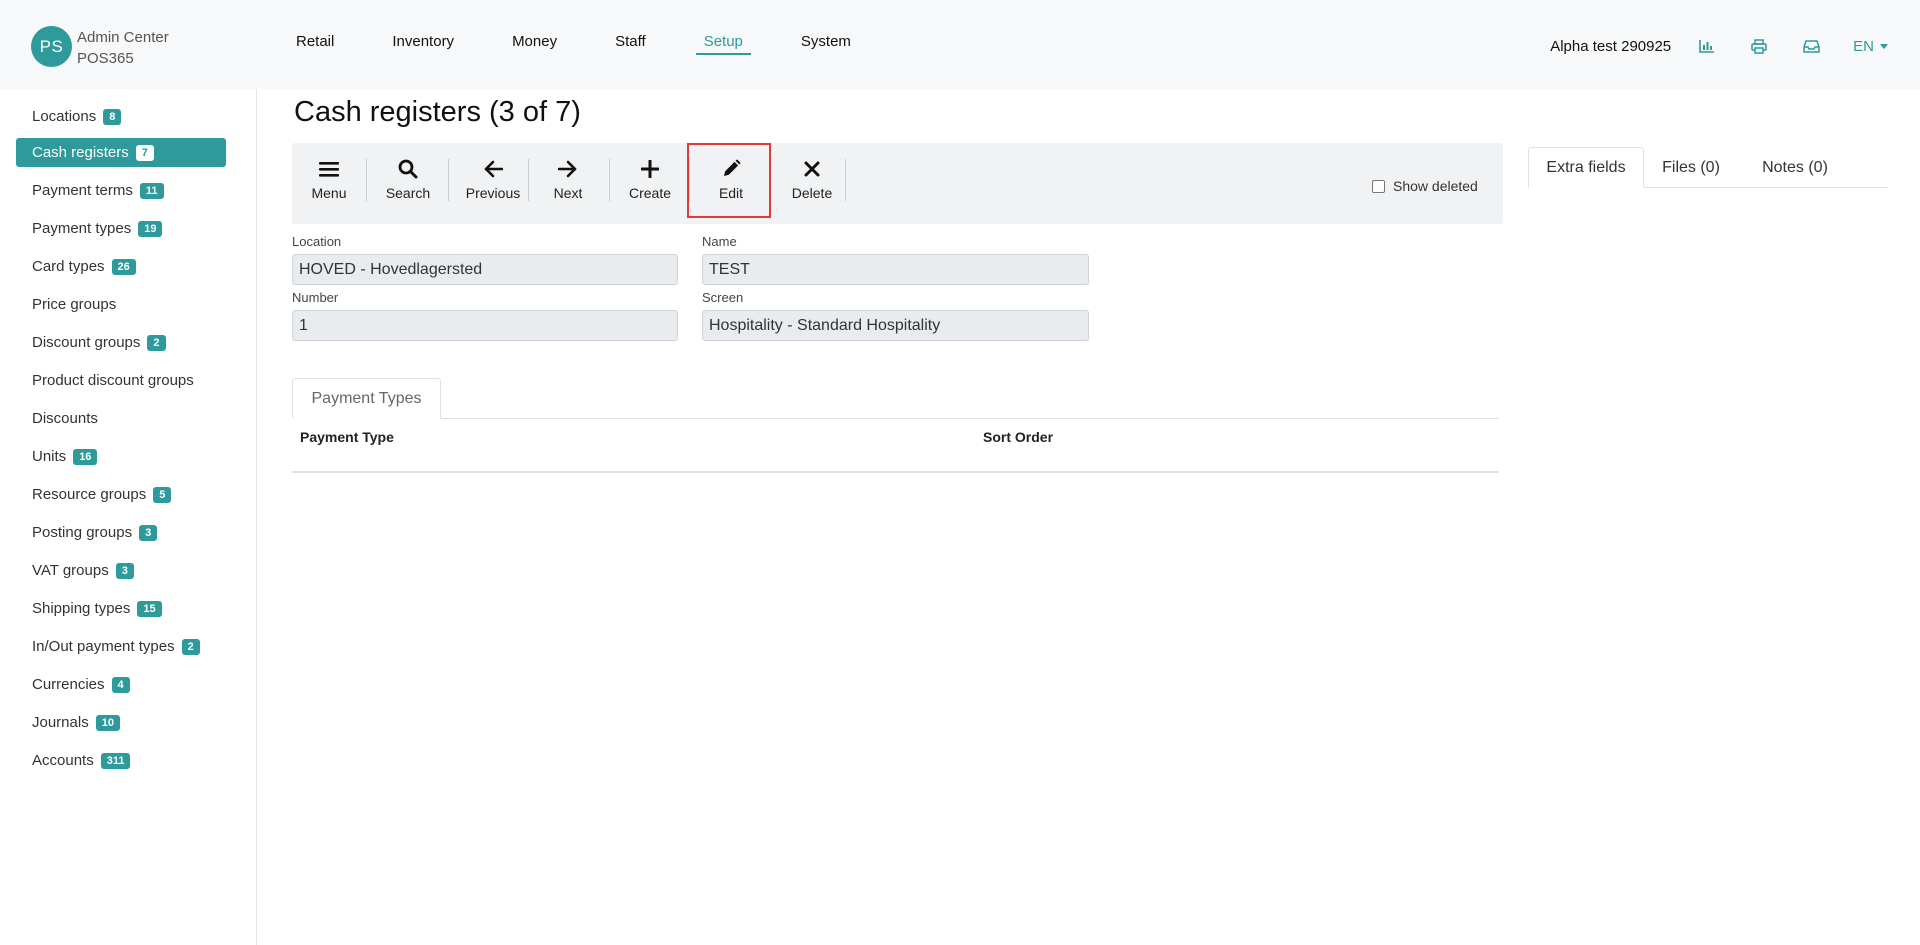 This screenshot has height=945, width=1920. Describe the element at coordinates (723, 297) in the screenshot. I see `screen-label: Screen` at that location.